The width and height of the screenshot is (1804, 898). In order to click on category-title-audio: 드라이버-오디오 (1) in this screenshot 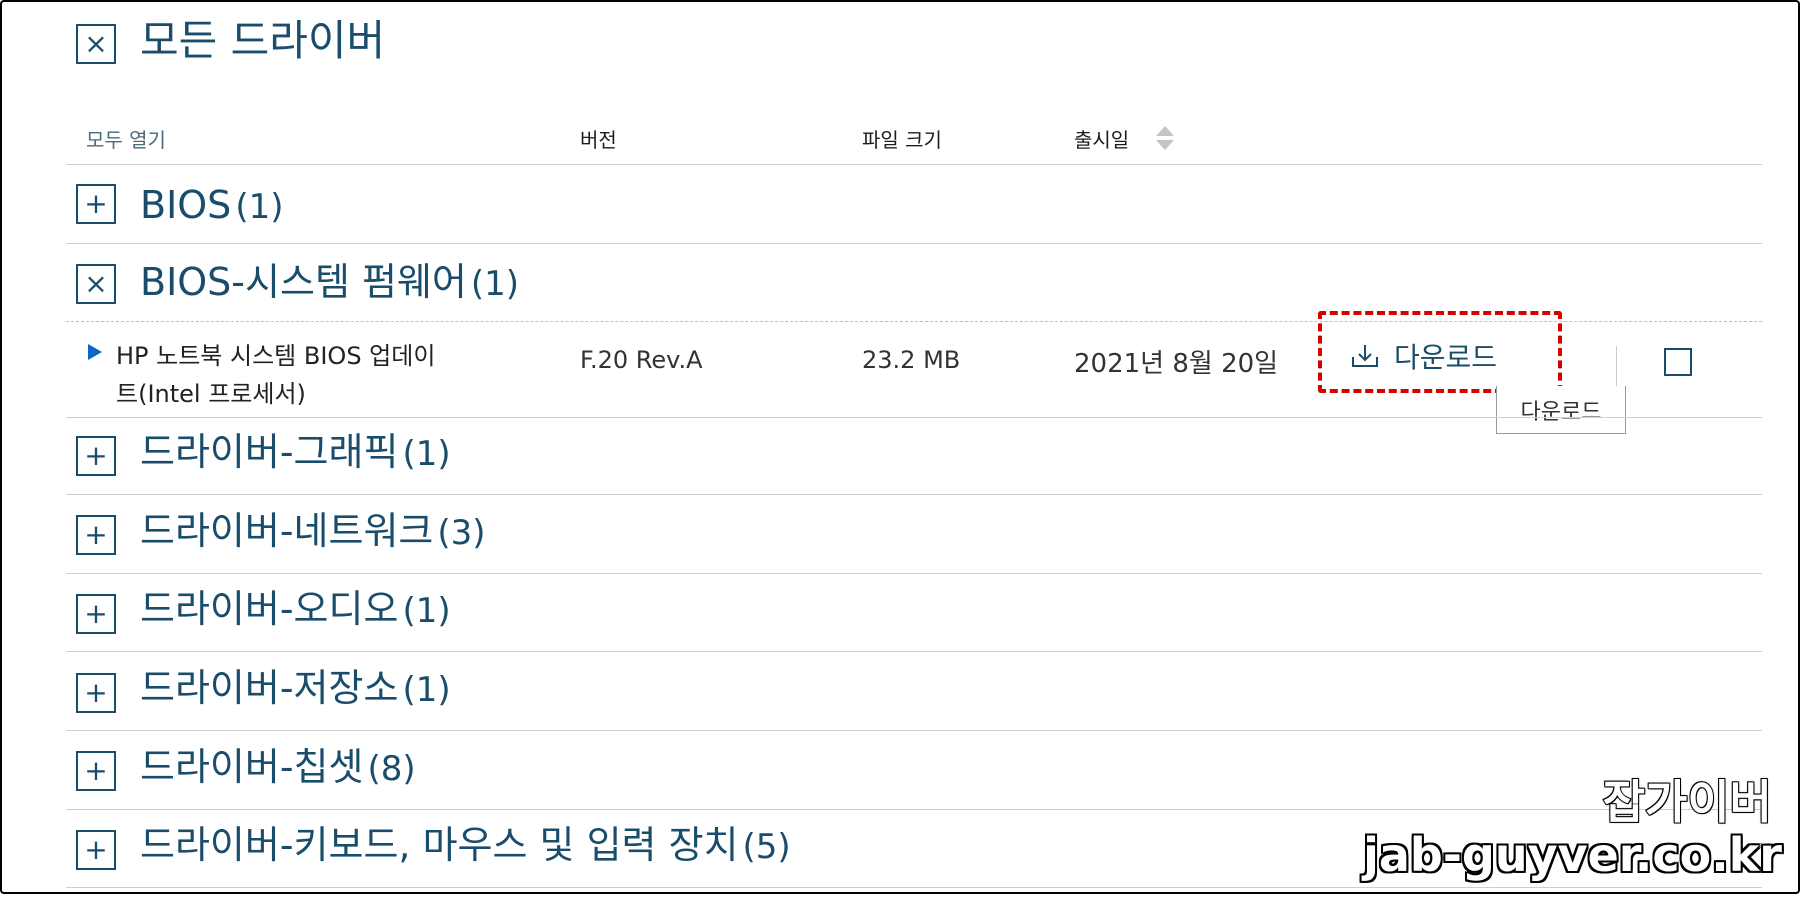, I will do `click(295, 609)`.